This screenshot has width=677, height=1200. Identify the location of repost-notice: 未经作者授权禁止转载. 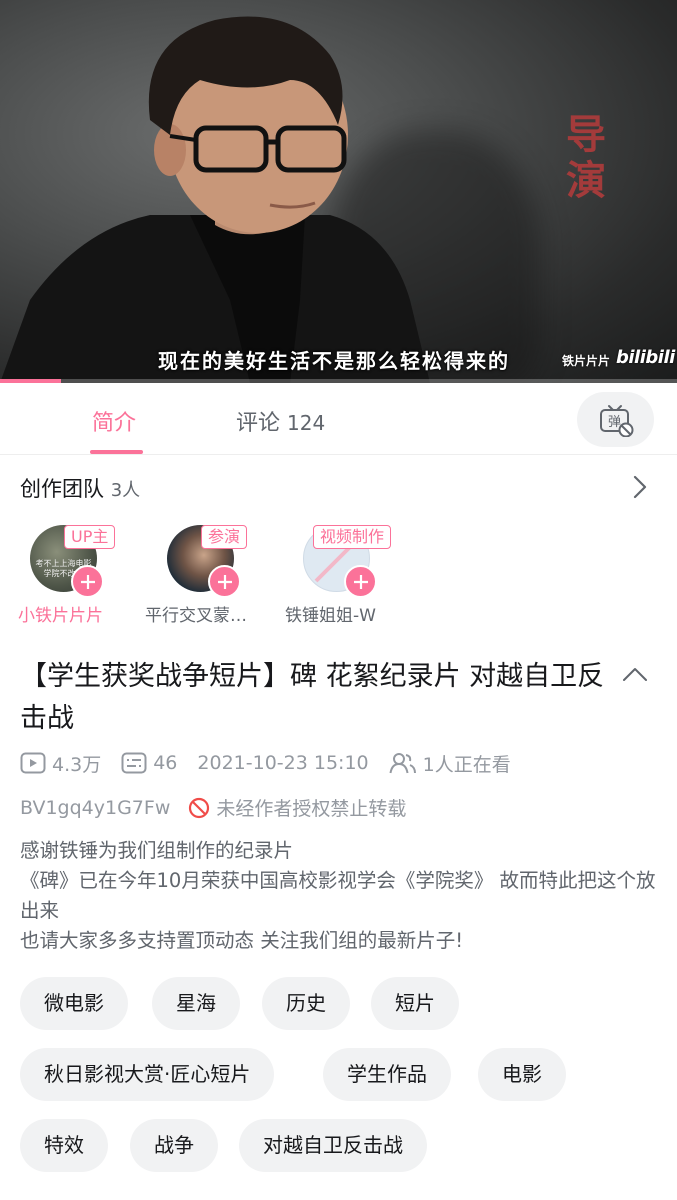
(297, 807).